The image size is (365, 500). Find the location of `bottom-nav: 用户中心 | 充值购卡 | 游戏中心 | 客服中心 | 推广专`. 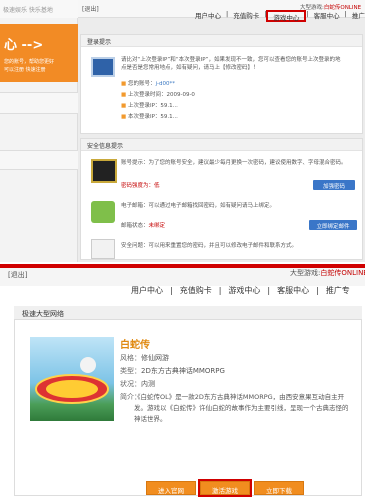

bottom-nav: 用户中心 | 充值购卡 | 游戏中心 | 客服中心 | 推广专 is located at coordinates (240, 290).